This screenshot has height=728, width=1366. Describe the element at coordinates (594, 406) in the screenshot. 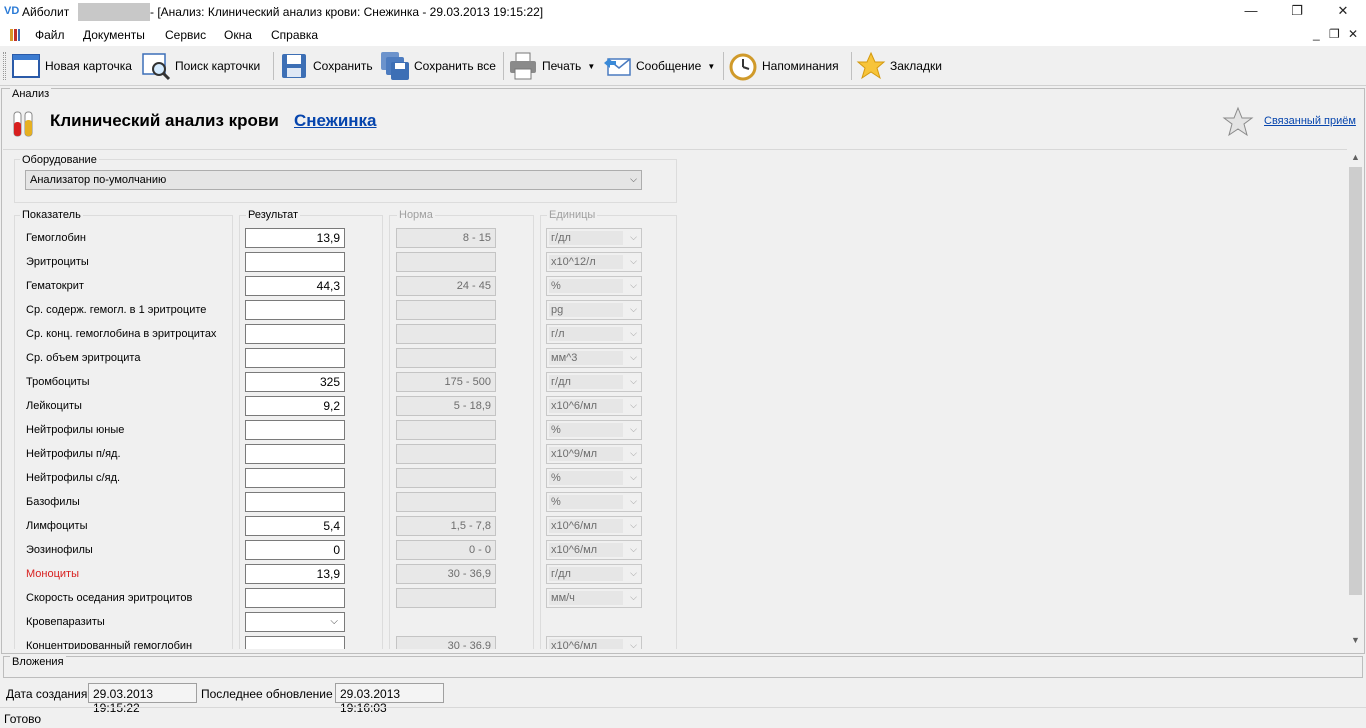

I see `unit-select: x10^6/мл ⌵` at that location.